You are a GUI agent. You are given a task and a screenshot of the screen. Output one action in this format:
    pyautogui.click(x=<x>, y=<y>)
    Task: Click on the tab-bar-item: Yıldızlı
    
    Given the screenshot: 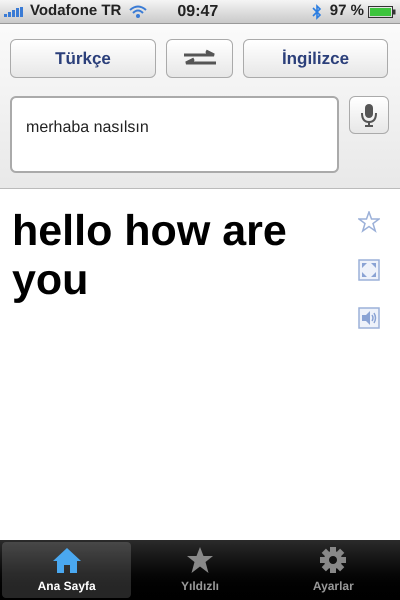 What is the action you would take?
    pyautogui.click(x=200, y=570)
    